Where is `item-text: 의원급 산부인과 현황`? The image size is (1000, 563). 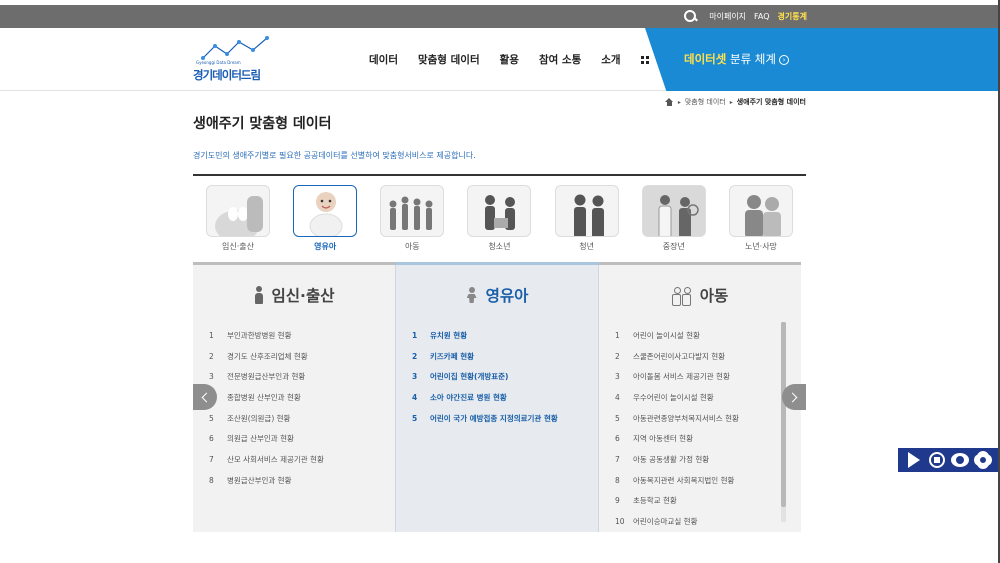 item-text: 의원급 산부인과 현황 is located at coordinates (260, 439).